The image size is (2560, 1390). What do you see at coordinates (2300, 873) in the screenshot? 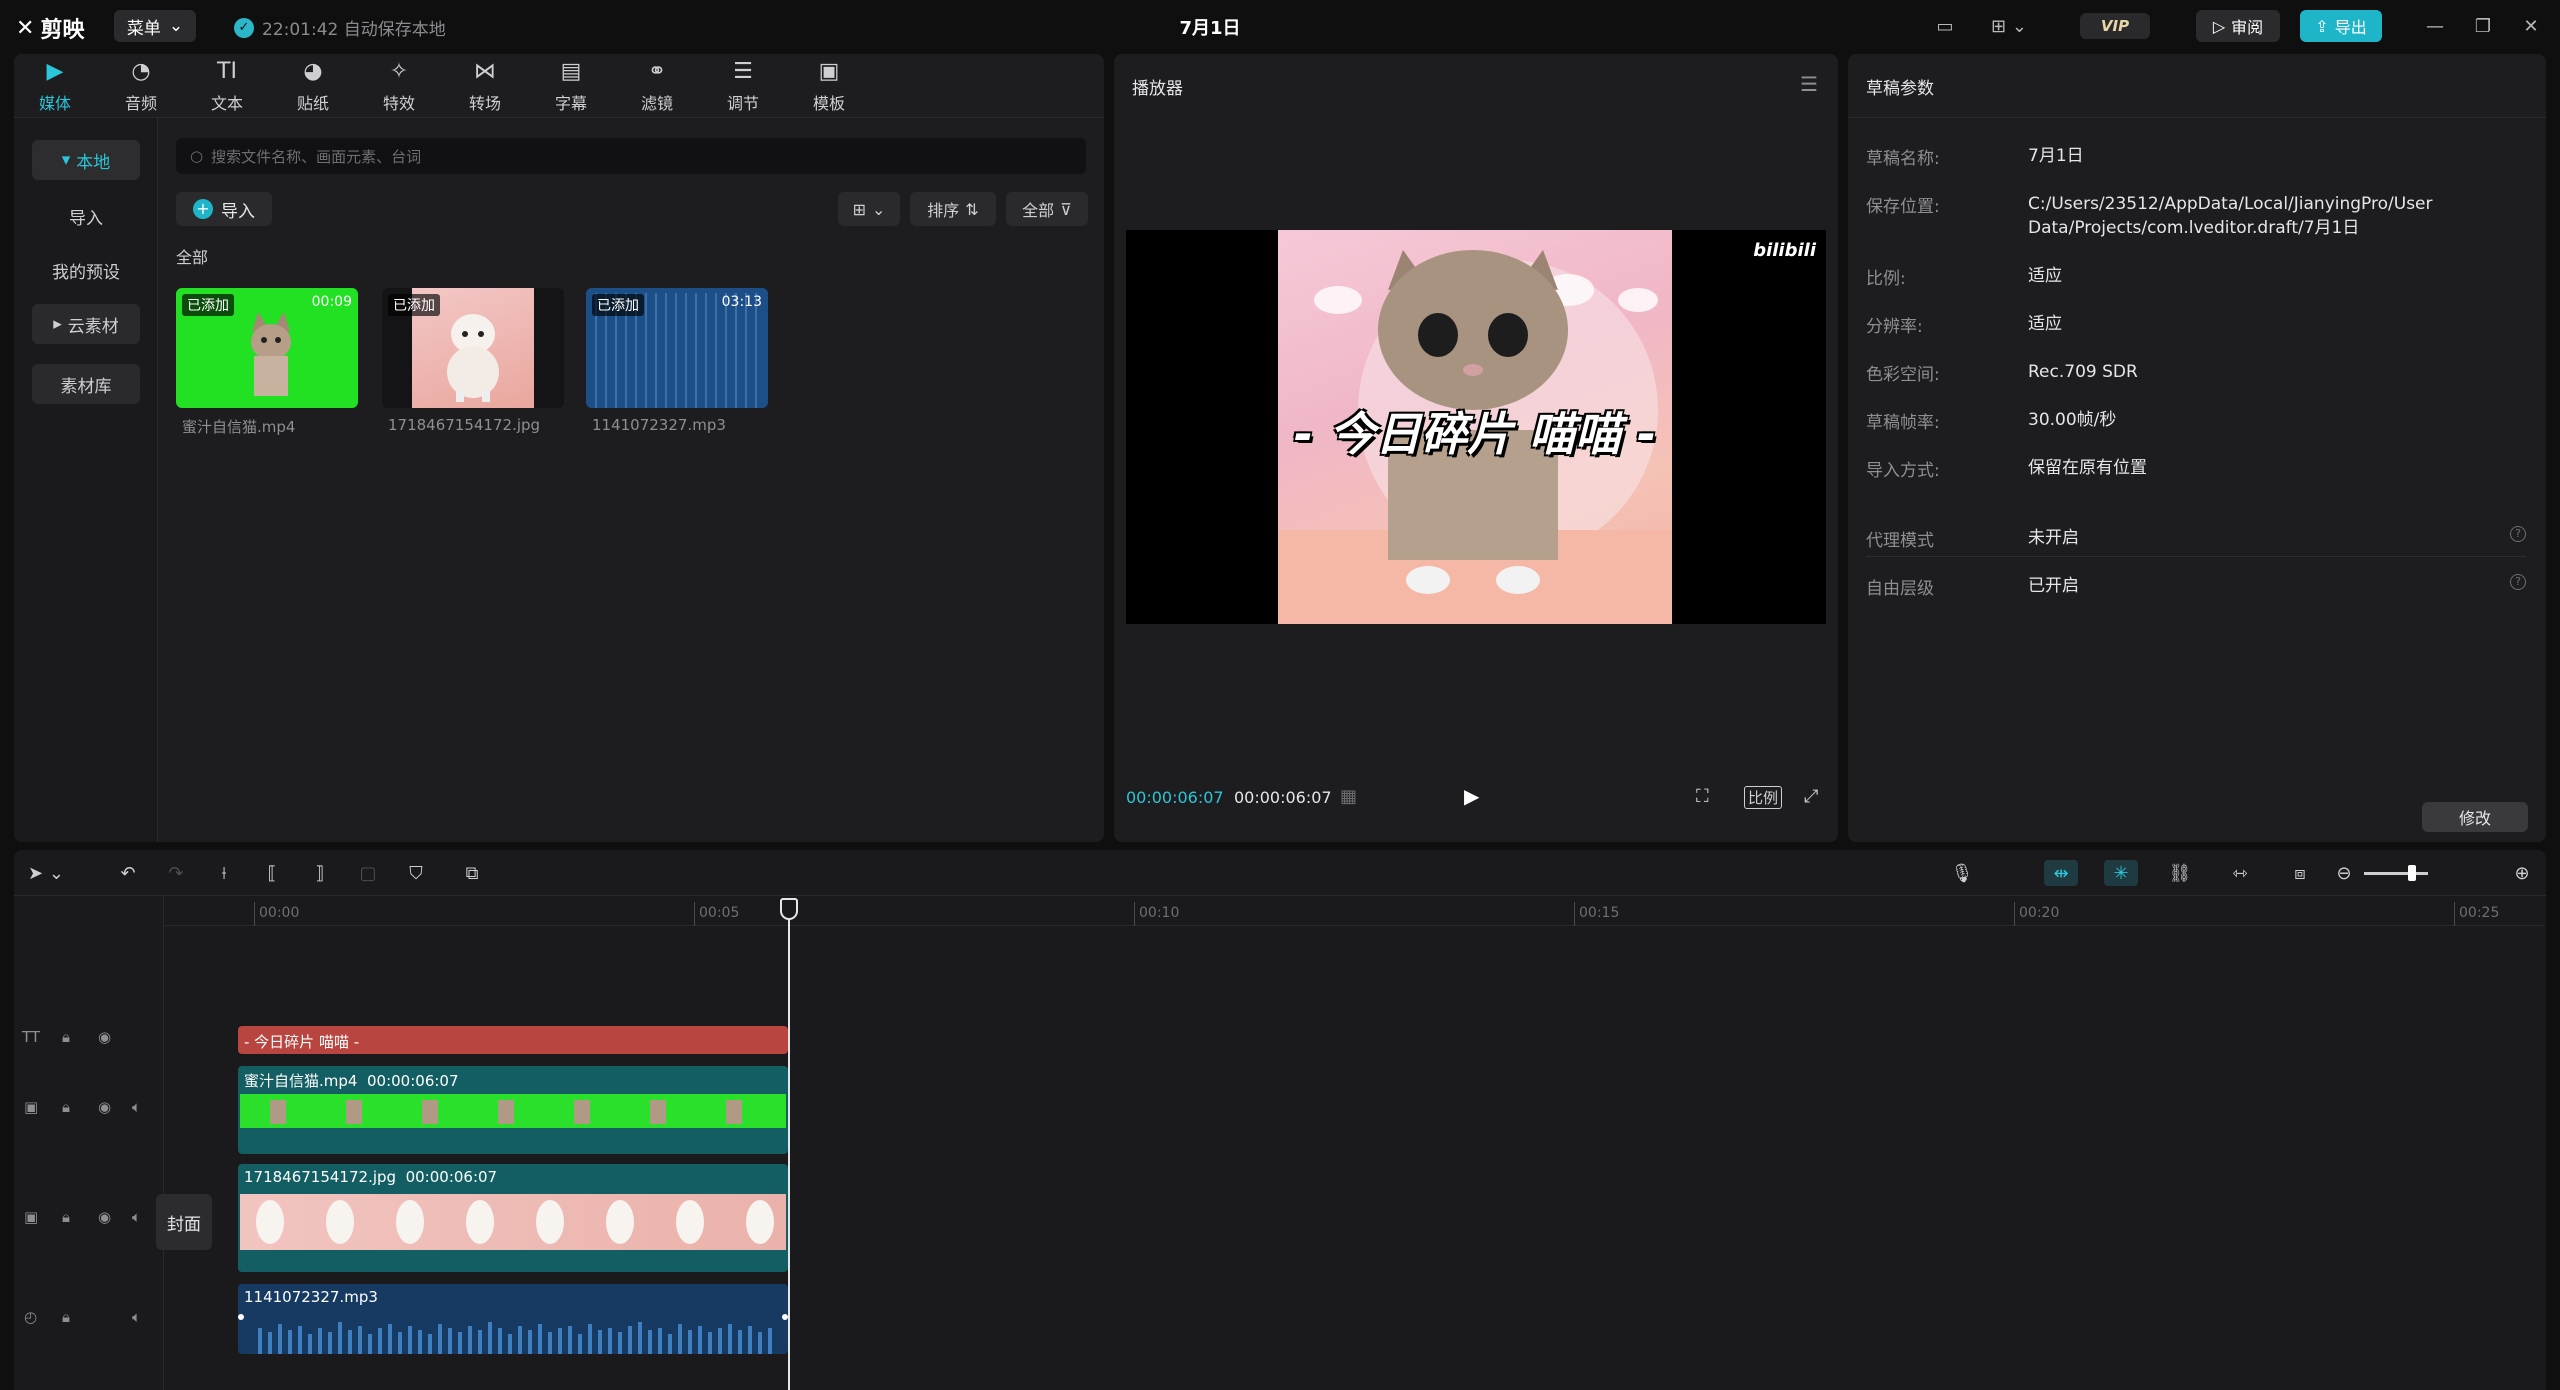
I see `screen-icon: ⧈` at bounding box center [2300, 873].